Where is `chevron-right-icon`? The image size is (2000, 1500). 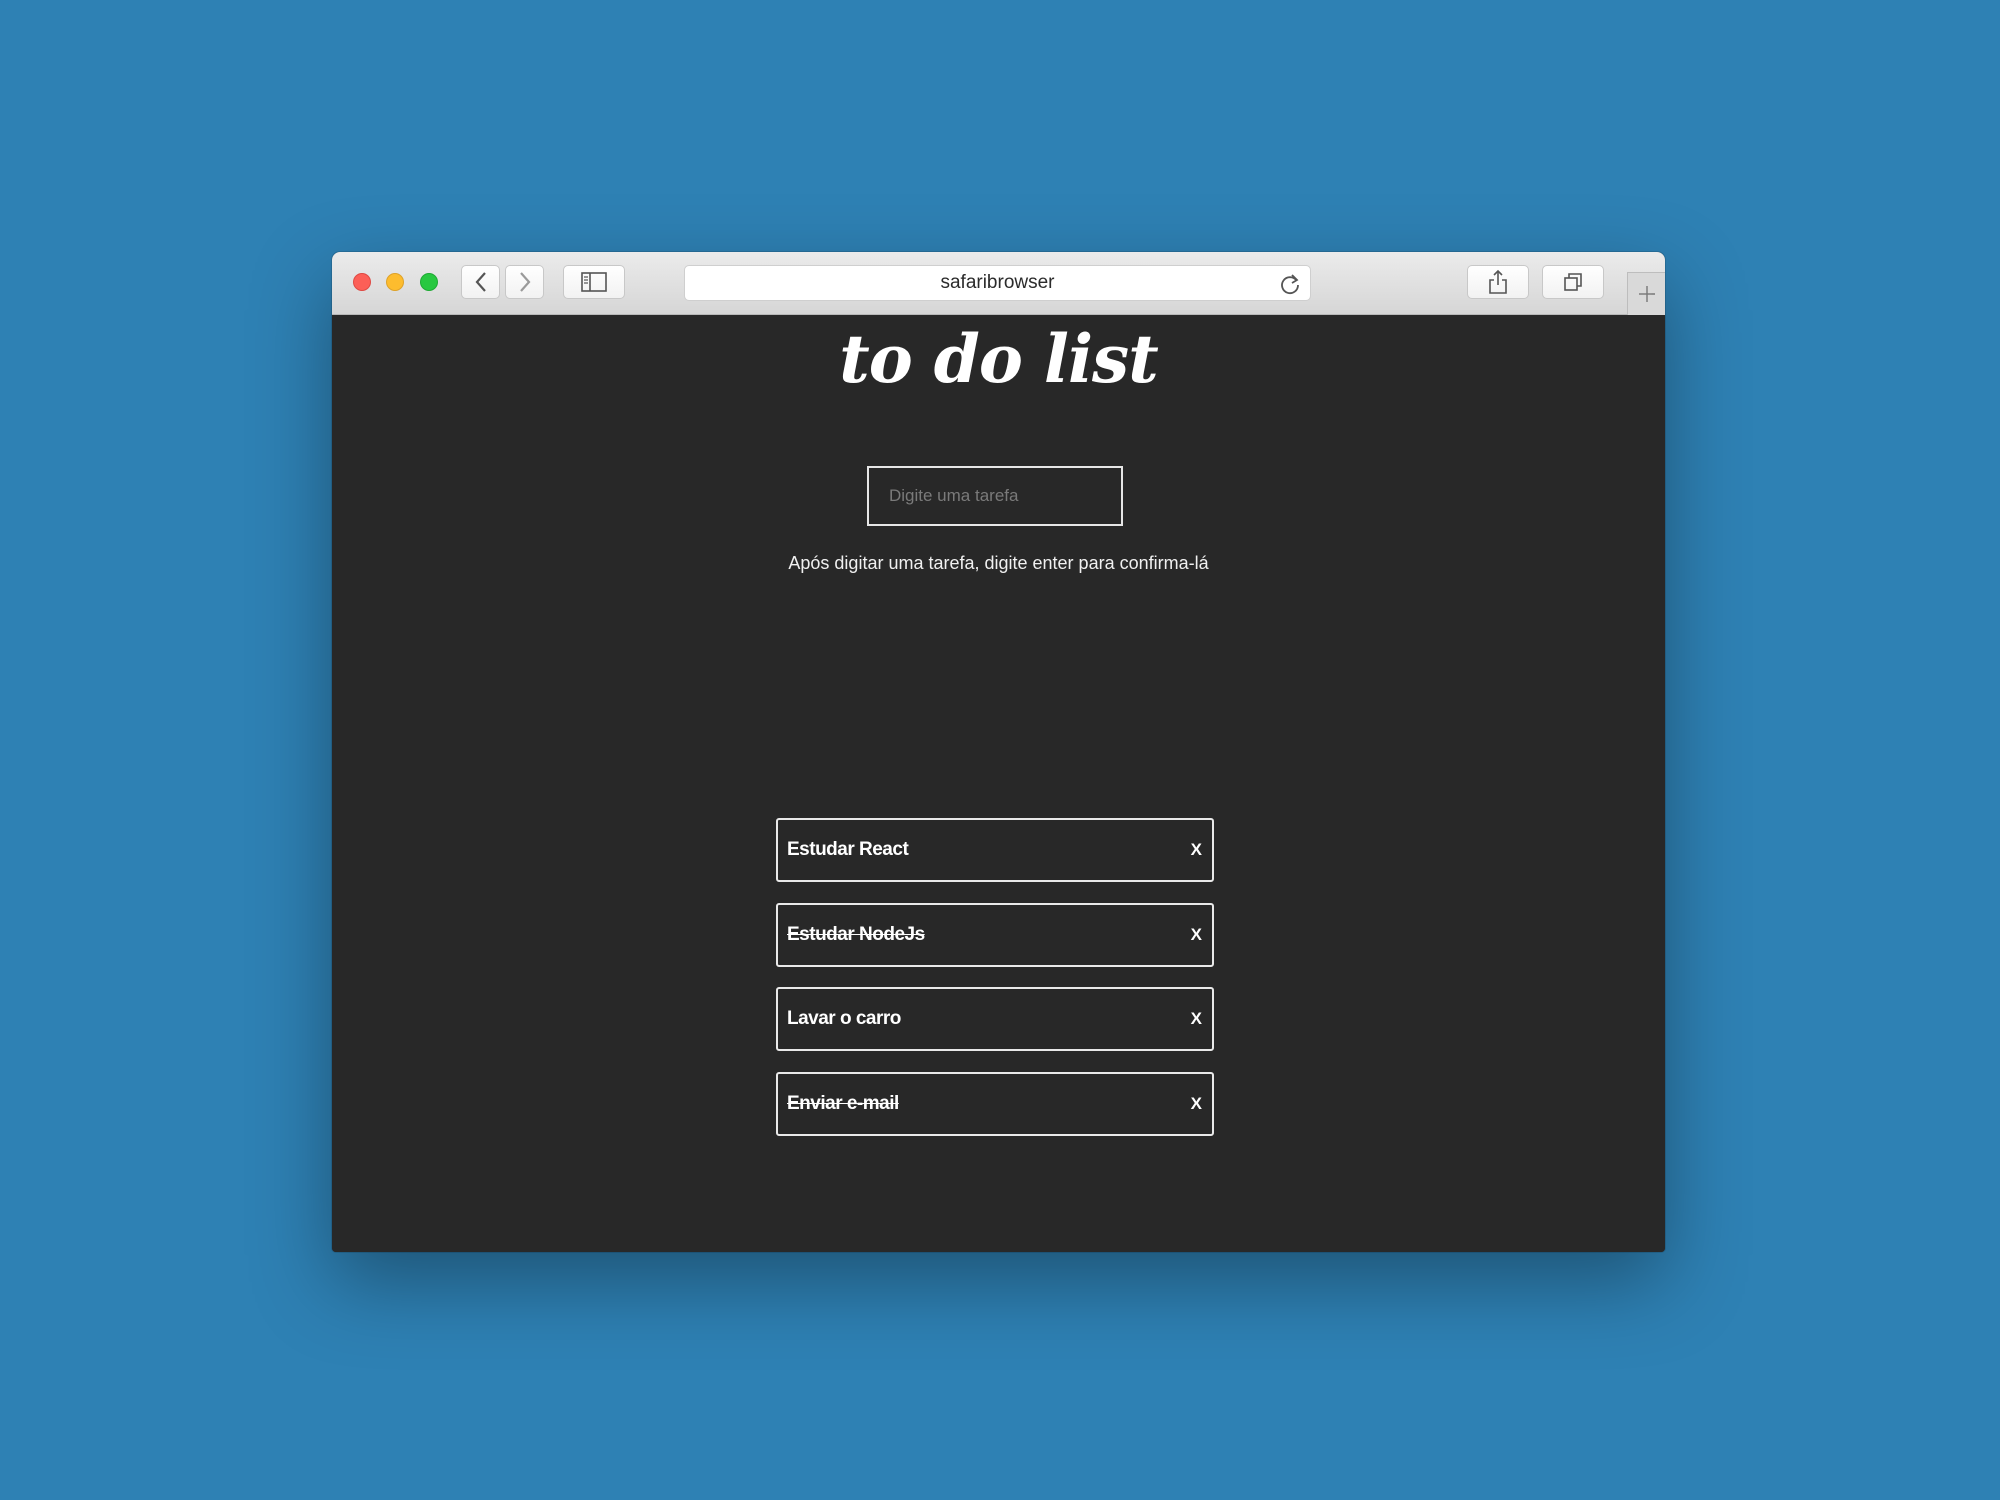
chevron-right-icon is located at coordinates (524, 282).